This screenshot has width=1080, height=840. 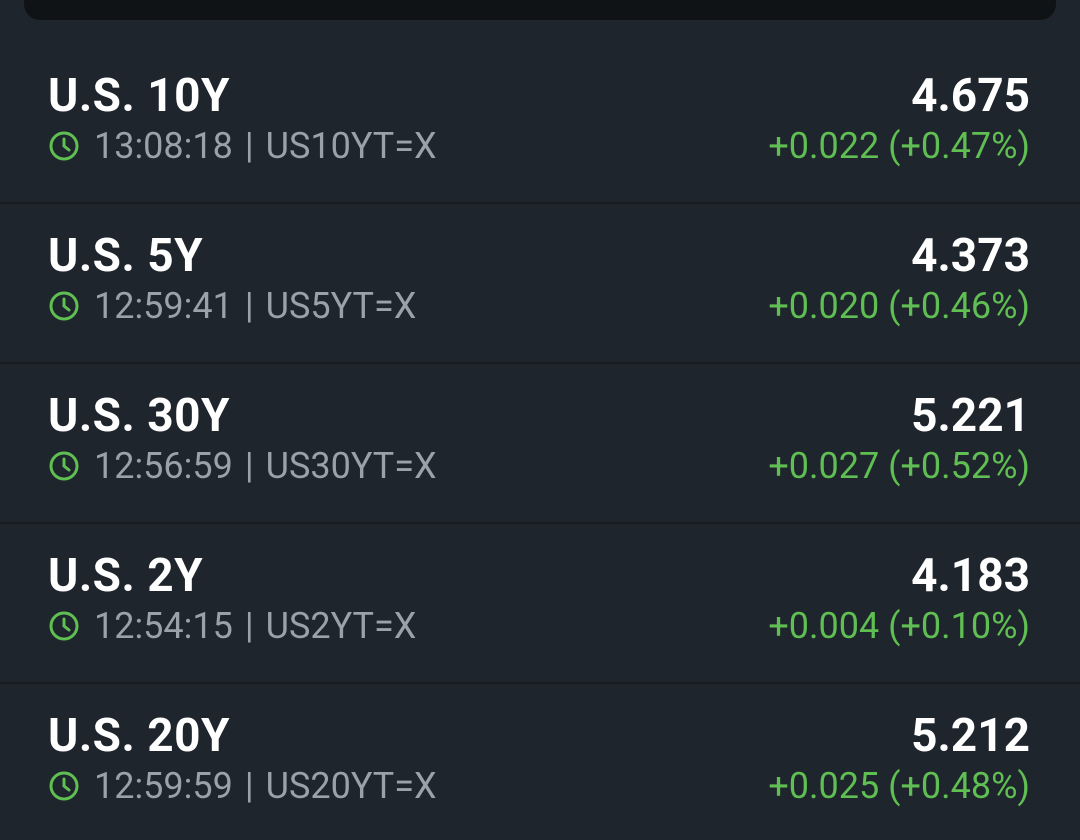 I want to click on quote-price: 4.373, so click(x=970, y=256).